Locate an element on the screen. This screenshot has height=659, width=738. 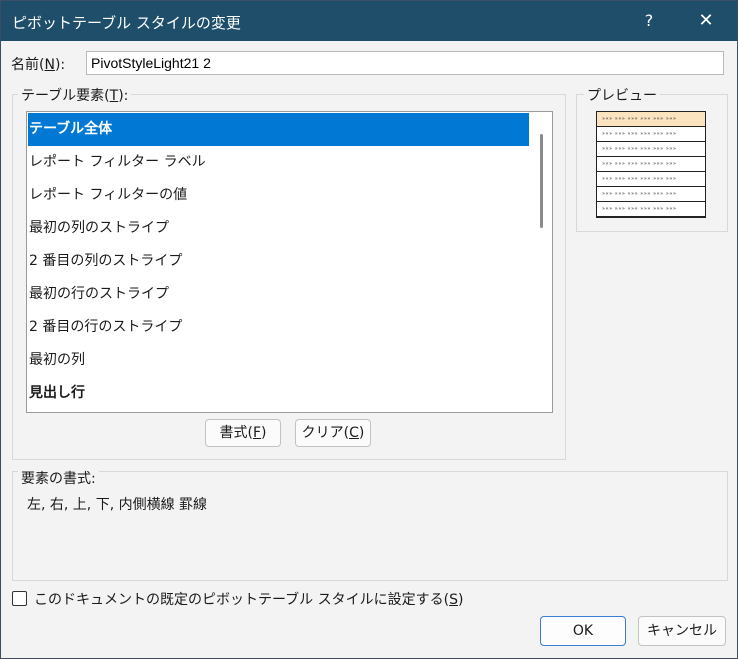
clear-button: クリア(C) is located at coordinates (333, 433).